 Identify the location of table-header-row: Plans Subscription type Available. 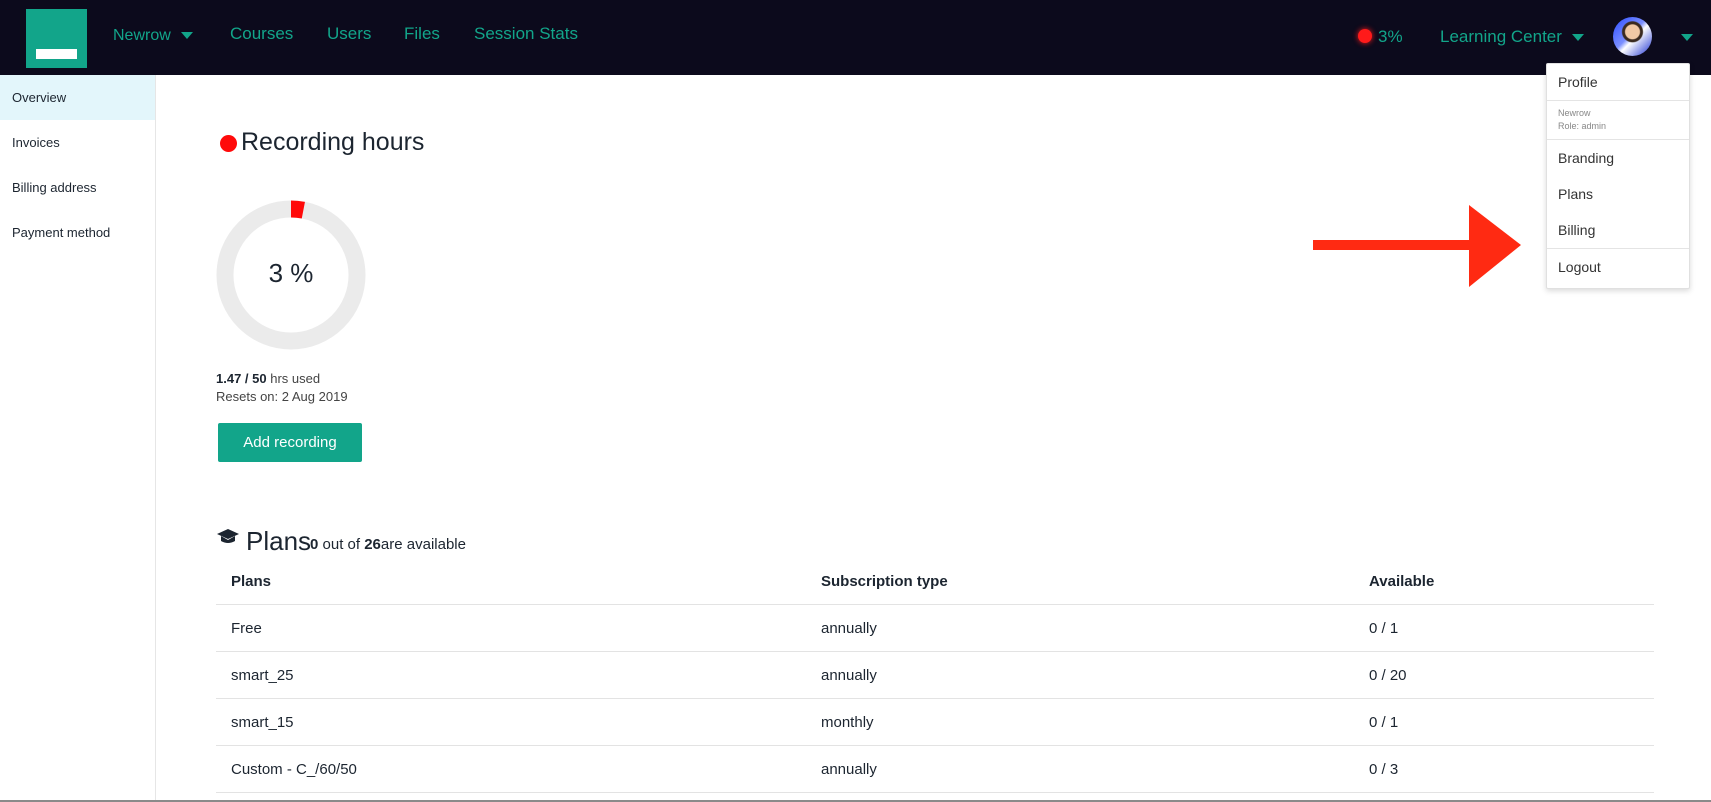
(935, 581).